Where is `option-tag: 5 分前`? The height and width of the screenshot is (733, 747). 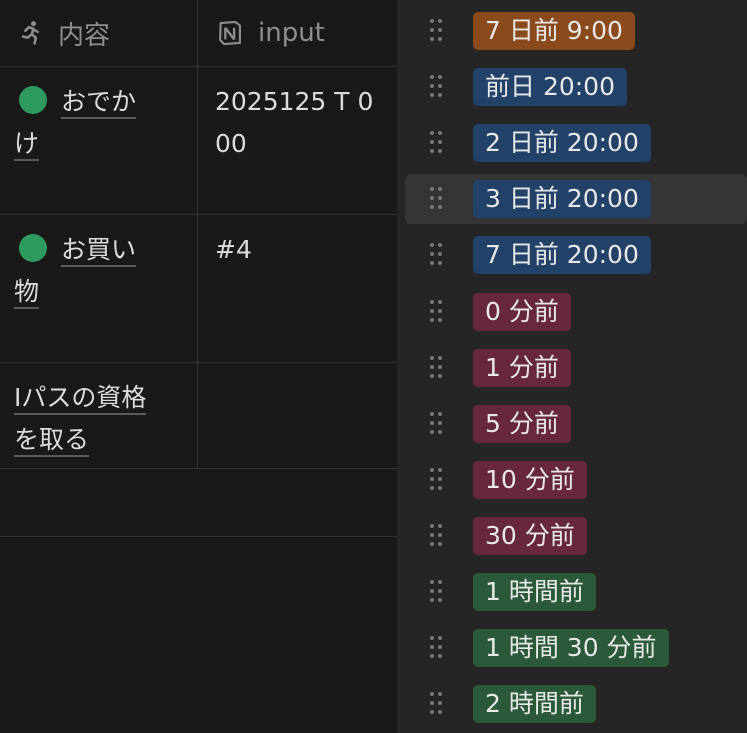 option-tag: 5 分前 is located at coordinates (522, 423).